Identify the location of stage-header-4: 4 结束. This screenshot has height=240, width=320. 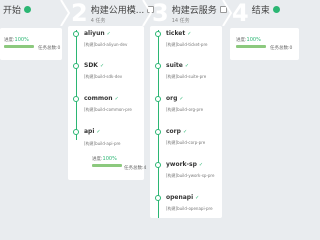
(256, 13).